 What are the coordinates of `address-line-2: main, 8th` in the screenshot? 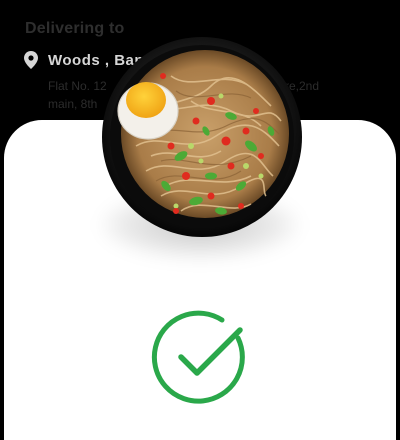 It's located at (73, 104).